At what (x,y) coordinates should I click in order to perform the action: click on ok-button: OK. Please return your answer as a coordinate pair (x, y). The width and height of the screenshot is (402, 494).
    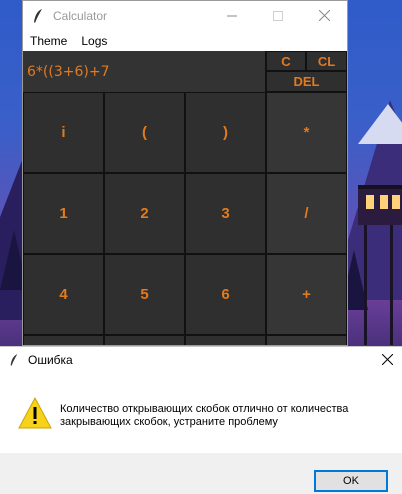
    Looking at the image, I should click on (351, 481).